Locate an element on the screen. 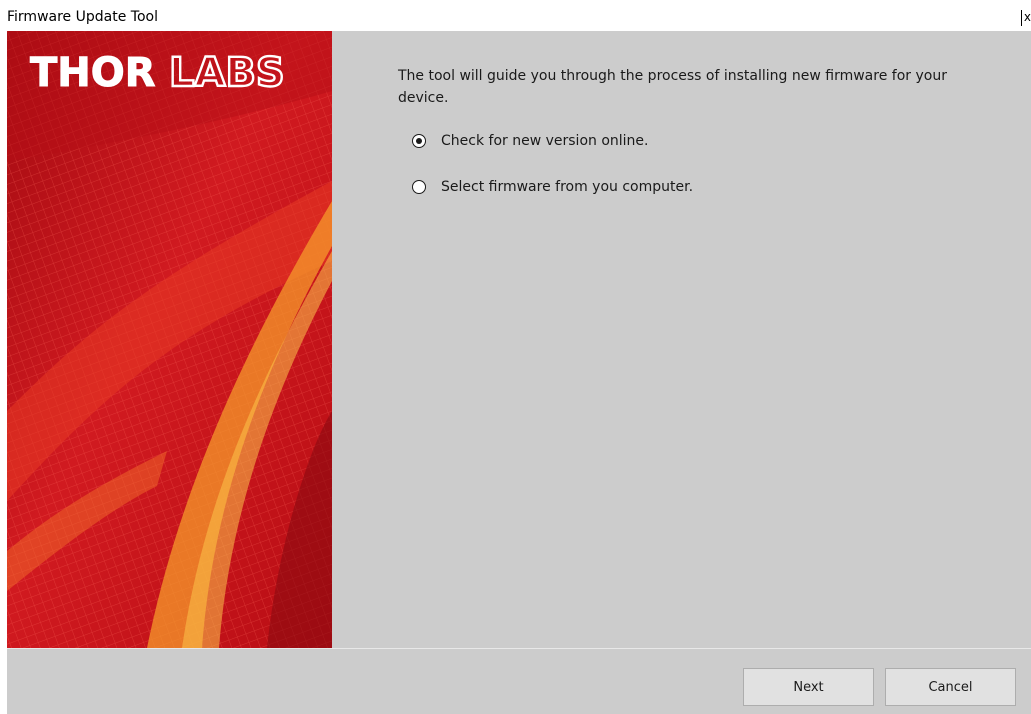  logo-text-labs: LABS is located at coordinates (227, 73).